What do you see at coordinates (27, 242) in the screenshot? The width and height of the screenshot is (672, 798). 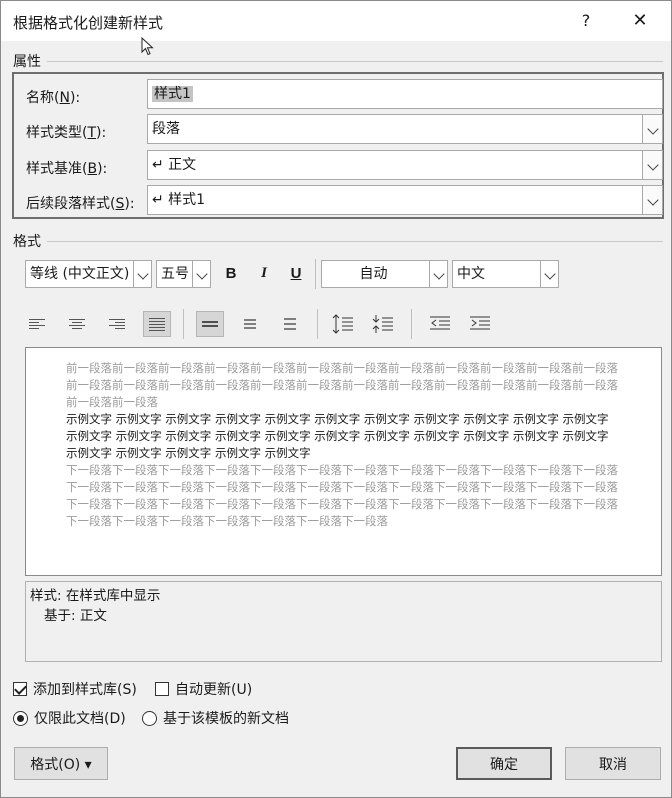 I see `format-section-label: 格式` at bounding box center [27, 242].